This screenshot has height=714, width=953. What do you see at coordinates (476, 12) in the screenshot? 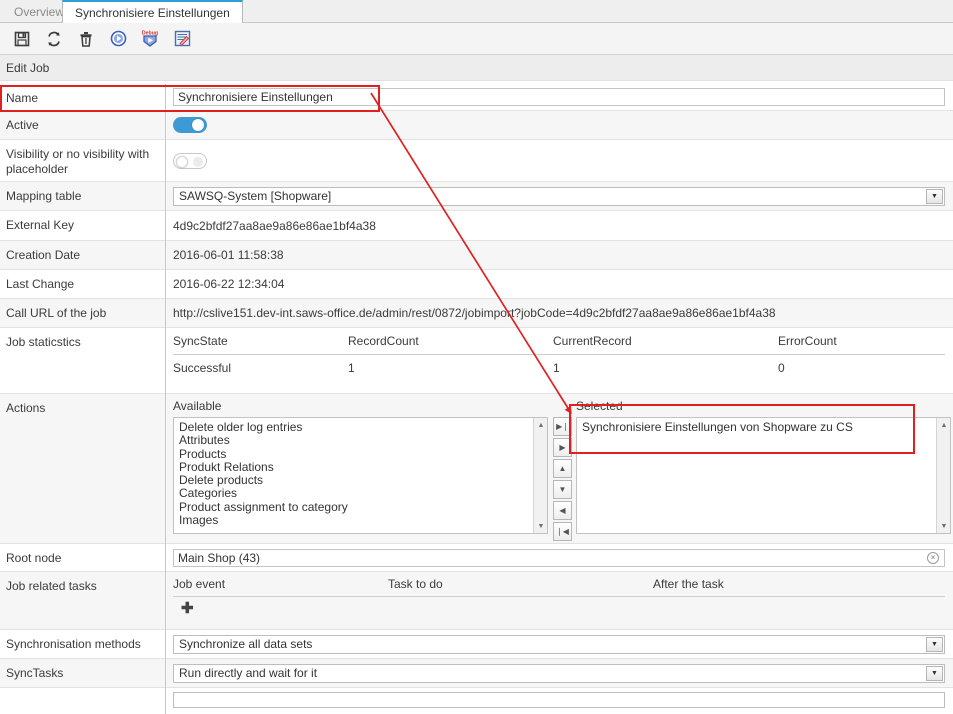
I see `tab-bar: Overview Synchronisiere Einstellungen` at bounding box center [476, 12].